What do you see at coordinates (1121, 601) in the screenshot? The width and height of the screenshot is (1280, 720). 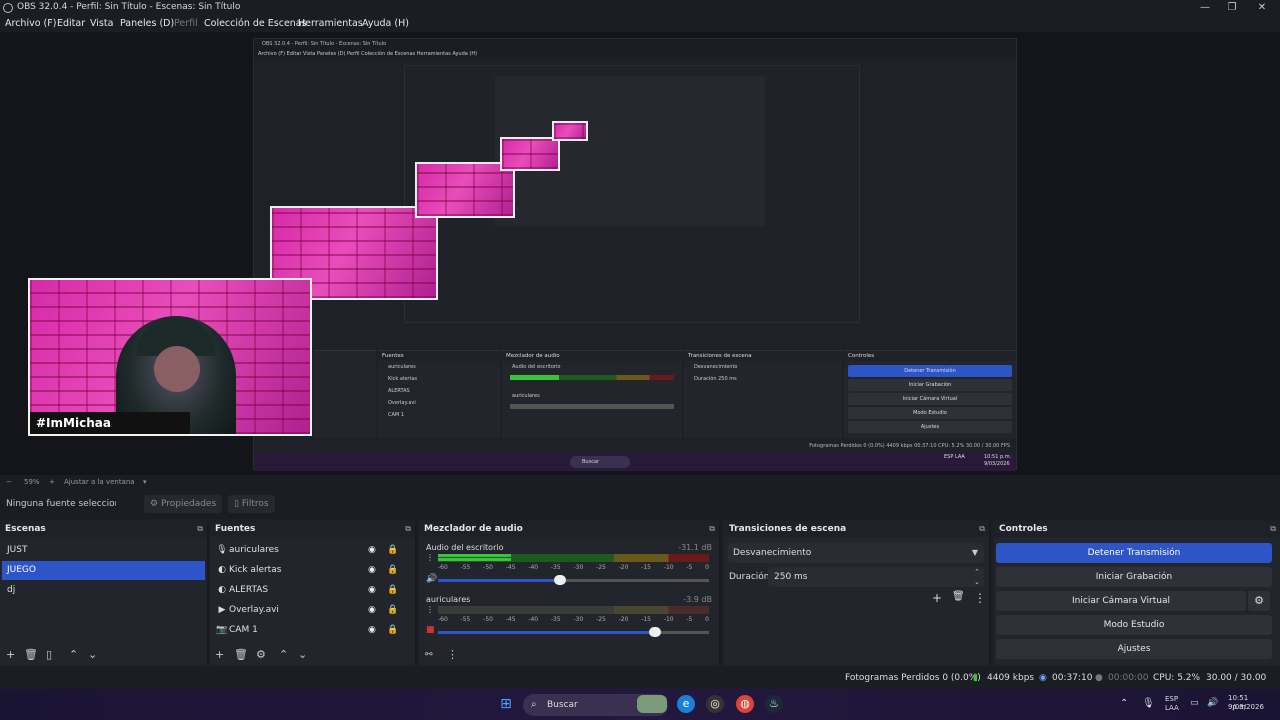 I see `start-virtual-camera-button: Iniciar Cámara Virtual` at bounding box center [1121, 601].